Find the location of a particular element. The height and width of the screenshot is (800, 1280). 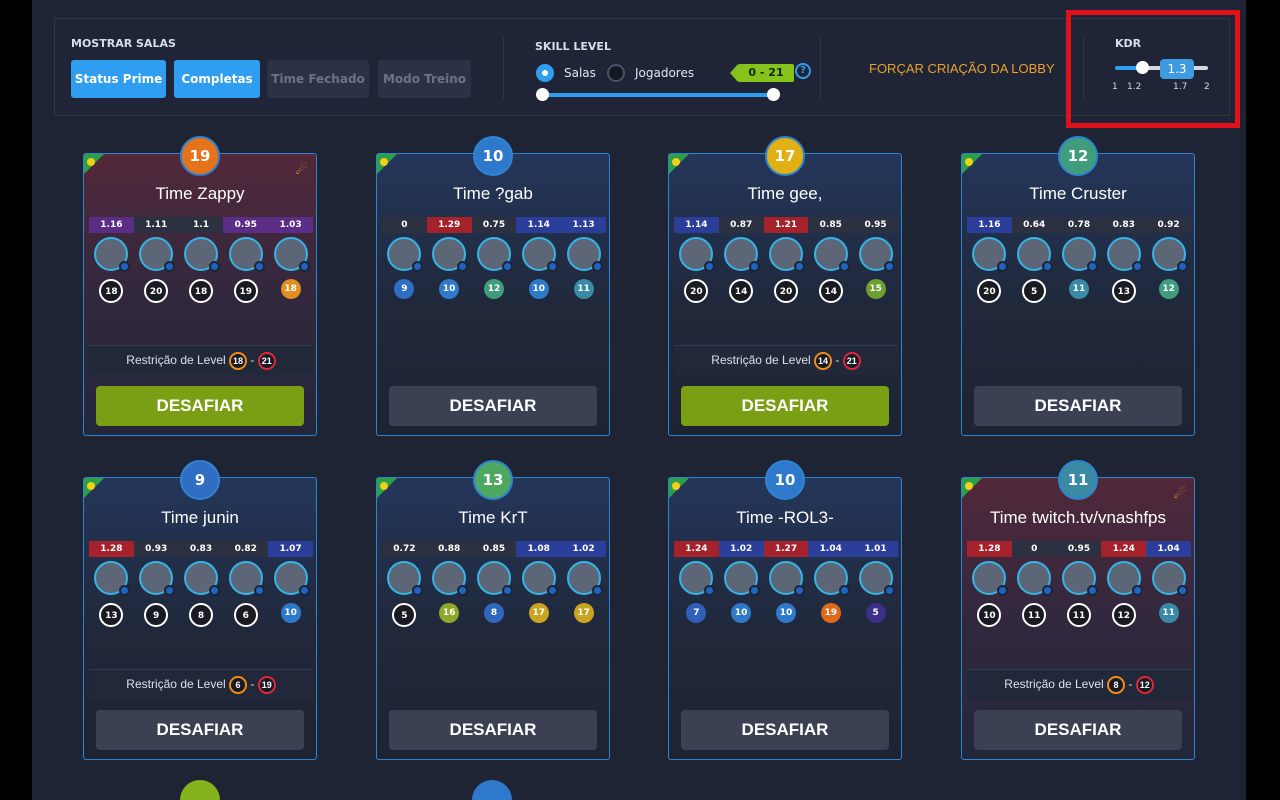

filter-closed-team-button: Time Fechado is located at coordinates (318, 79).